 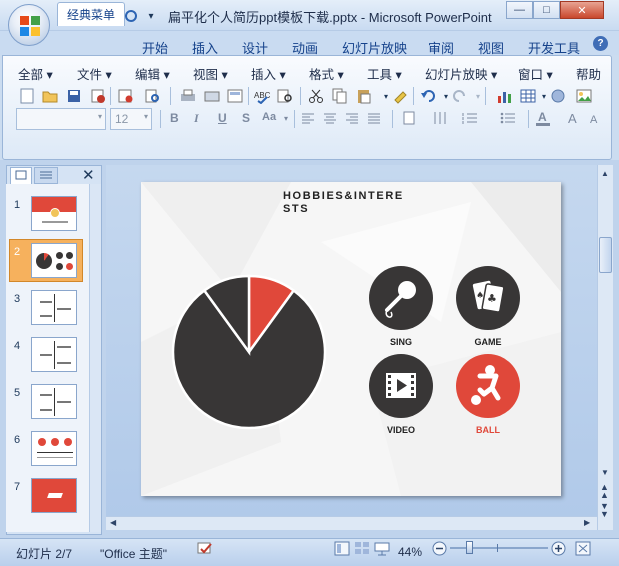 What do you see at coordinates (488, 386) in the screenshot?
I see `hobby-circle-ball` at bounding box center [488, 386].